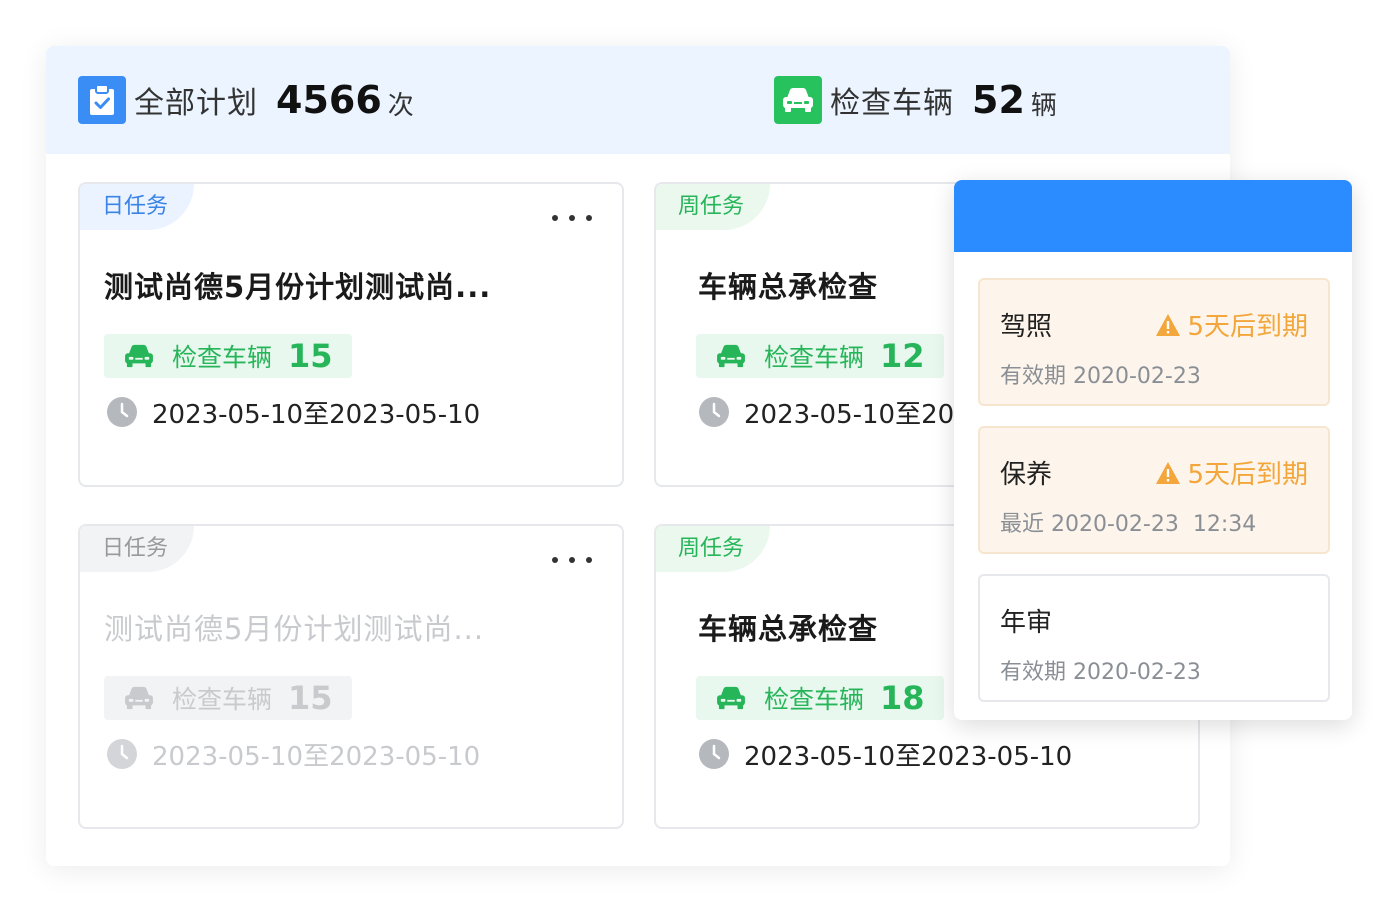 This screenshot has width=1398, height=912. Describe the element at coordinates (1128, 524) in the screenshot. I see `item-subtext: 最近 2020-02-23 12:34` at that location.